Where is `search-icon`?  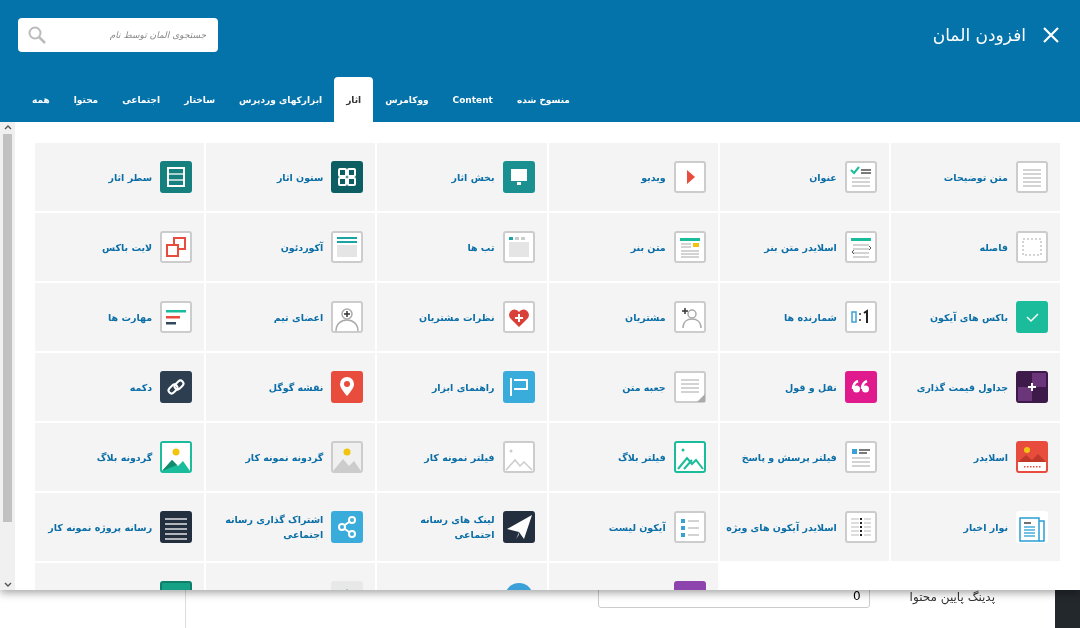 search-icon is located at coordinates (37, 35).